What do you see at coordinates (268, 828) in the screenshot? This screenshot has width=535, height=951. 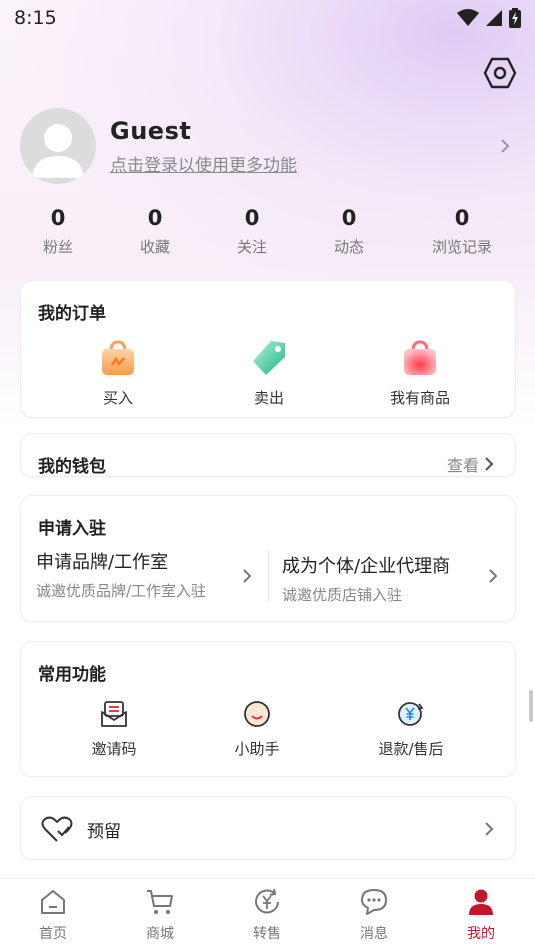 I see `reserve-row: 预留` at bounding box center [268, 828].